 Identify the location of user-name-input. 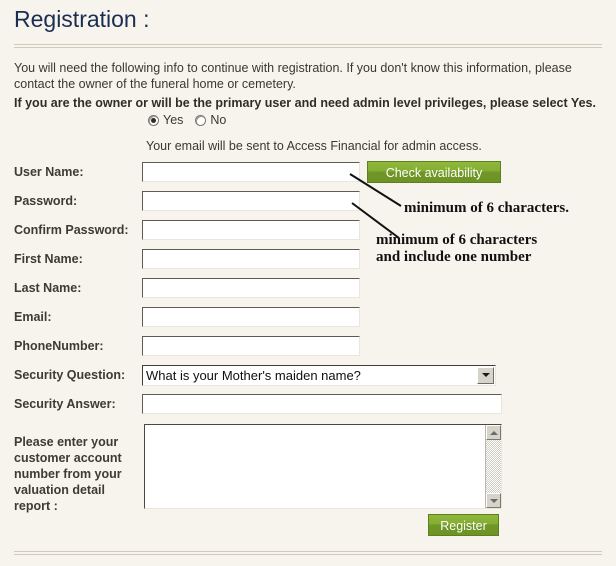
(251, 172).